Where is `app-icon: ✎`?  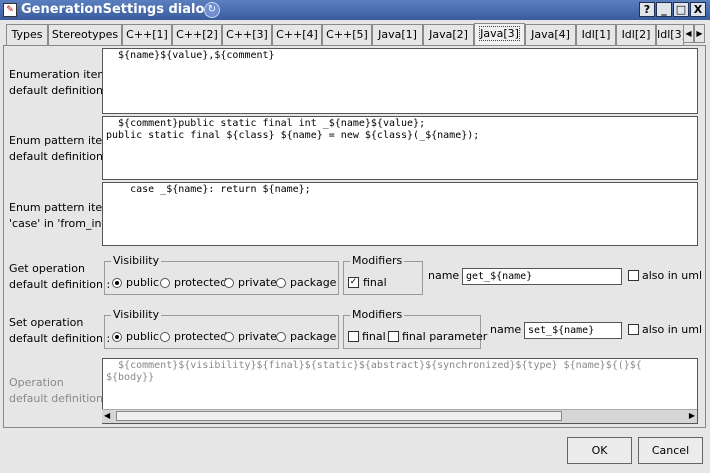
app-icon: ✎ is located at coordinates (10, 10).